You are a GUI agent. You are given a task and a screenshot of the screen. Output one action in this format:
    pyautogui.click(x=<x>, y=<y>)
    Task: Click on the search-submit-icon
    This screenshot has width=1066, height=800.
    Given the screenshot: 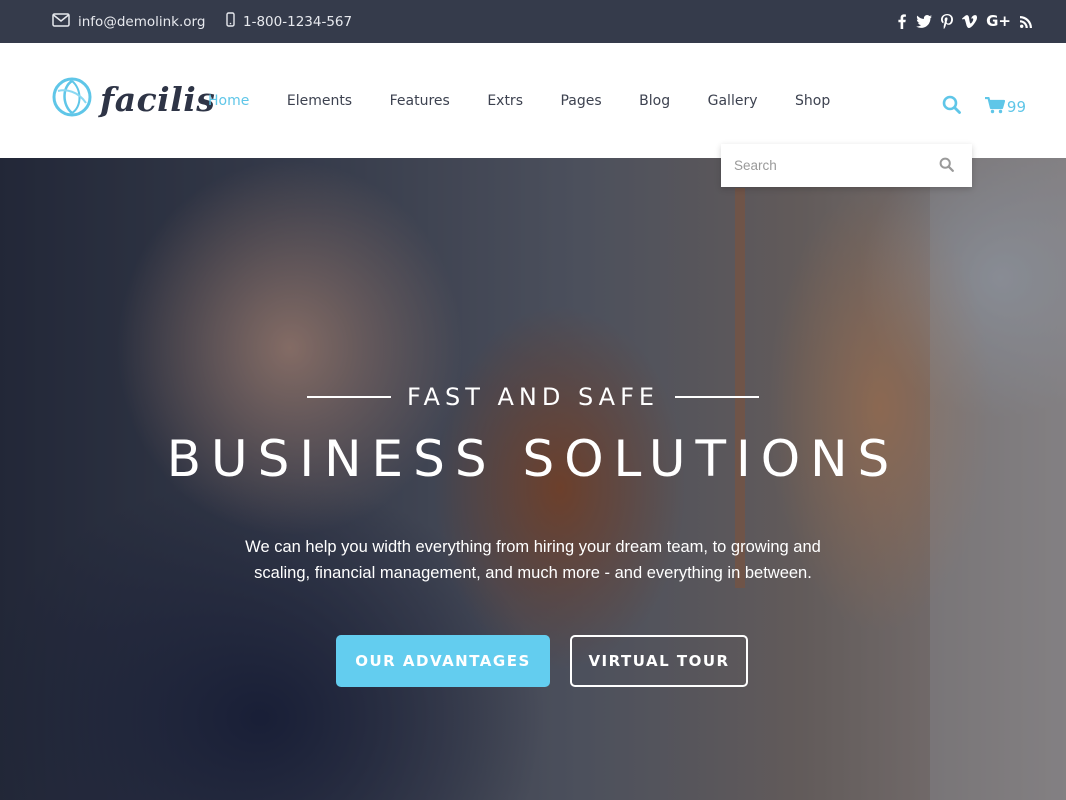 What is the action you would take?
    pyautogui.click(x=946, y=167)
    